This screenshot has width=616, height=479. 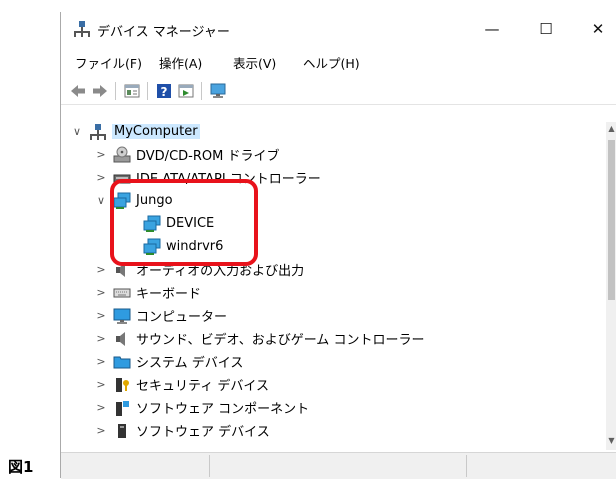 I want to click on menu-file: ファイル(F), so click(x=108, y=62).